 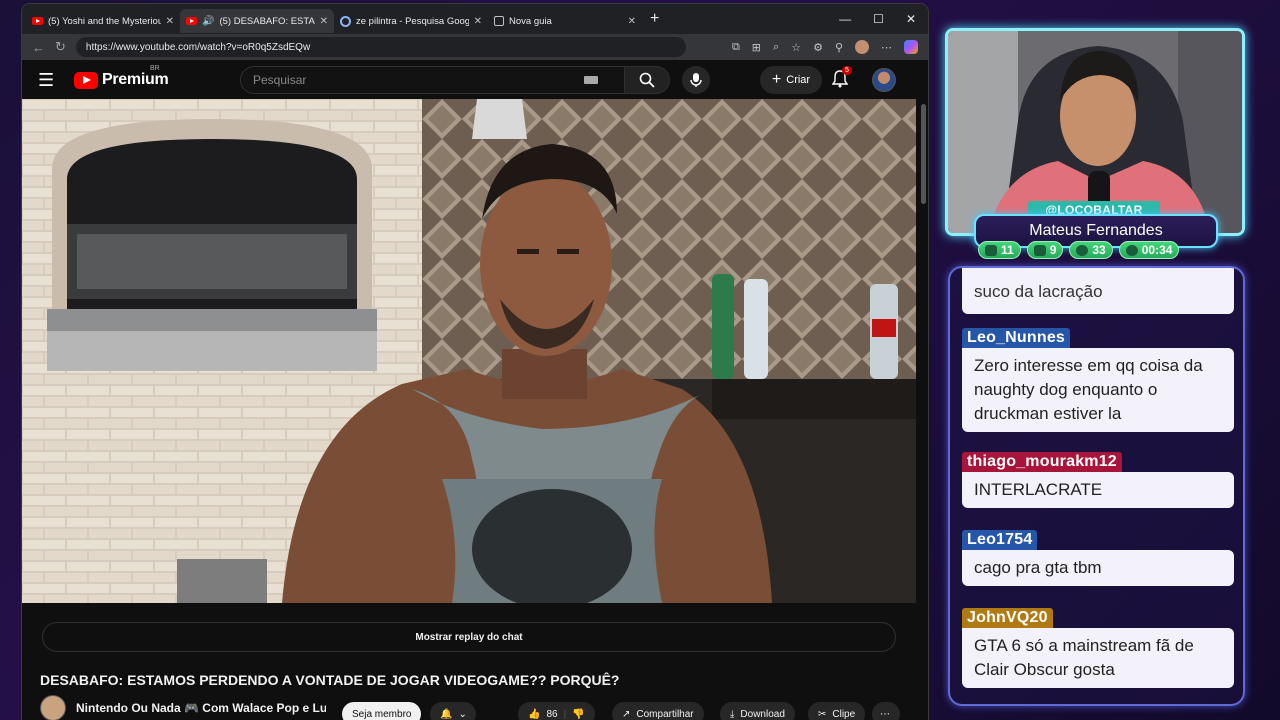 I want to click on subscribe-bell-button: 🔔 ⌄, so click(x=453, y=711).